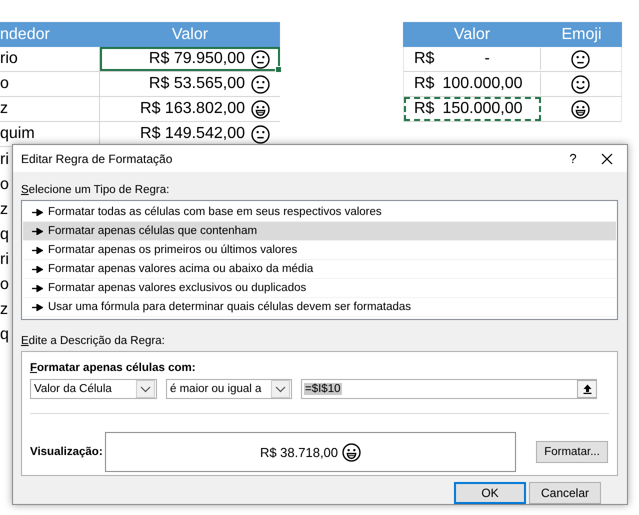 The image size is (639, 515). What do you see at coordinates (181, 269) in the screenshot?
I see `rule-type-label: Formatar apenas valores acima ou abaixo da média` at bounding box center [181, 269].